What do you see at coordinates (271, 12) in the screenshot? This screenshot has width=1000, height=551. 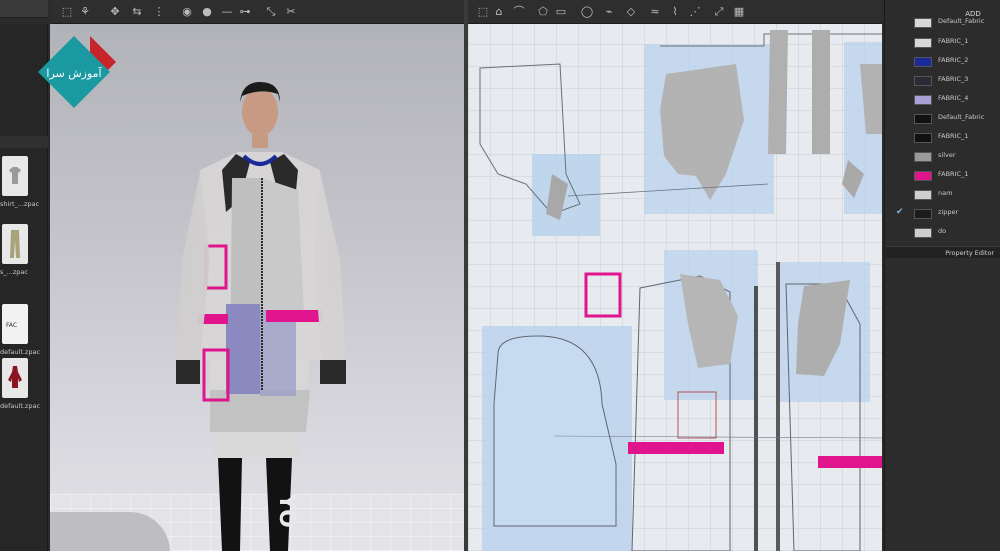 I see `cut-icon: ⤡` at bounding box center [271, 12].